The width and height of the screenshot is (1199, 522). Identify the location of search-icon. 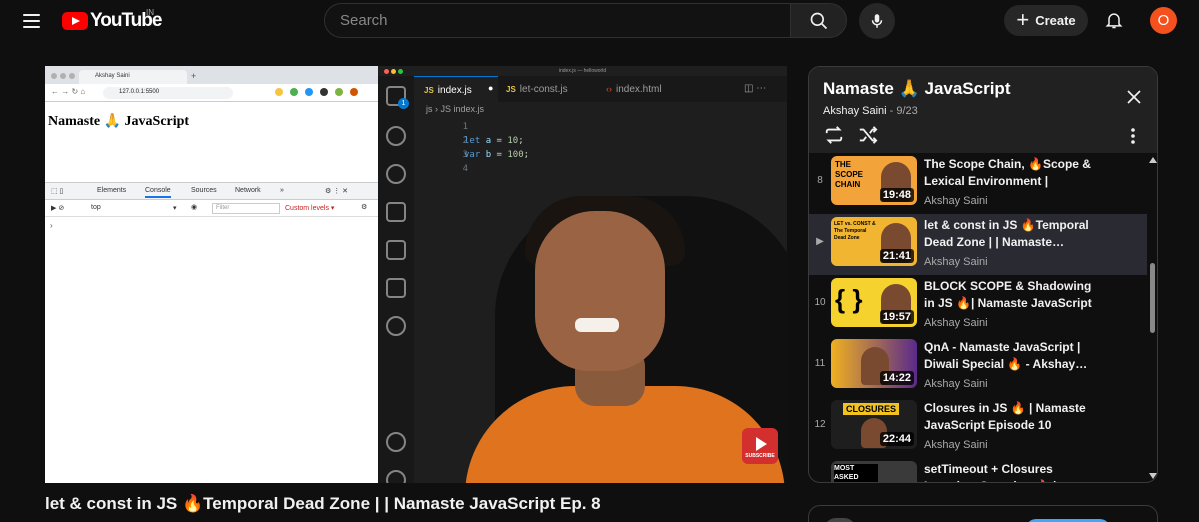
(396, 136).